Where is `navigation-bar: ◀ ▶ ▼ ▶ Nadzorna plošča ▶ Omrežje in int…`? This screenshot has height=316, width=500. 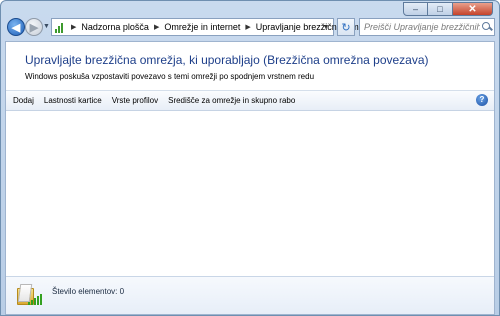 navigation-bar: ◀ ▶ ▼ ▶ Nadzorna plošča ▶ Omrežje in int… is located at coordinates (250, 28).